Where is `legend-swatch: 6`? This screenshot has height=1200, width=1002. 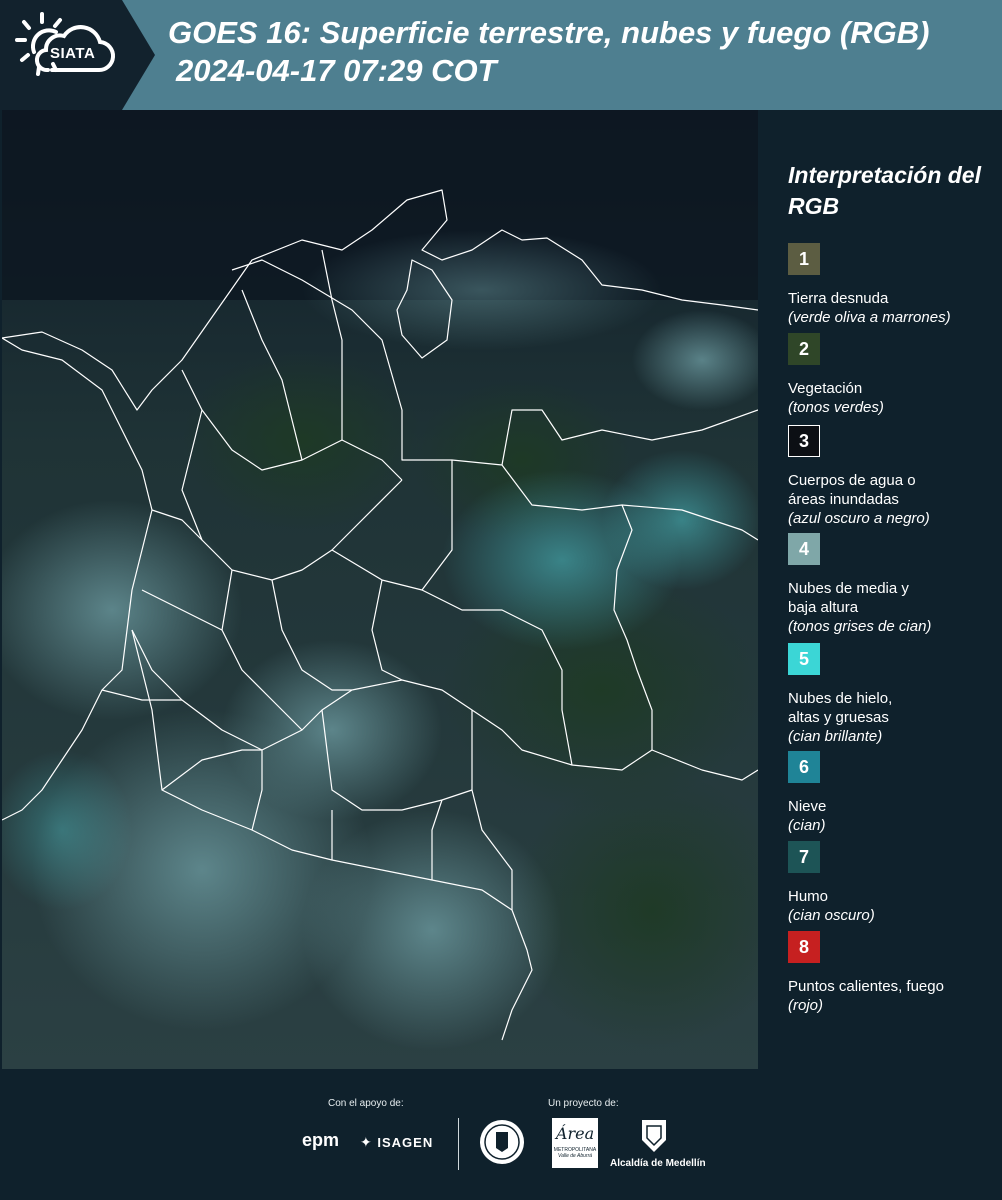
legend-swatch: 6 is located at coordinates (804, 767).